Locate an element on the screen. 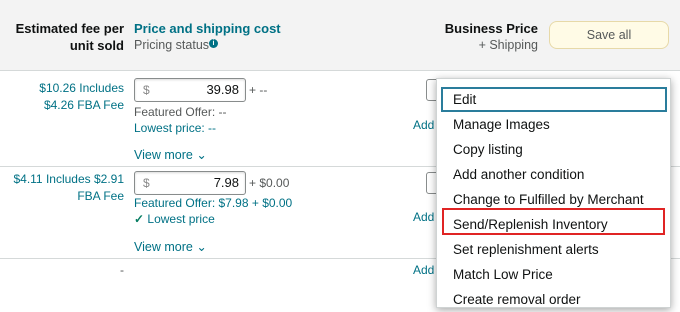  pricing-status-label: Pricing status i is located at coordinates (207, 45).